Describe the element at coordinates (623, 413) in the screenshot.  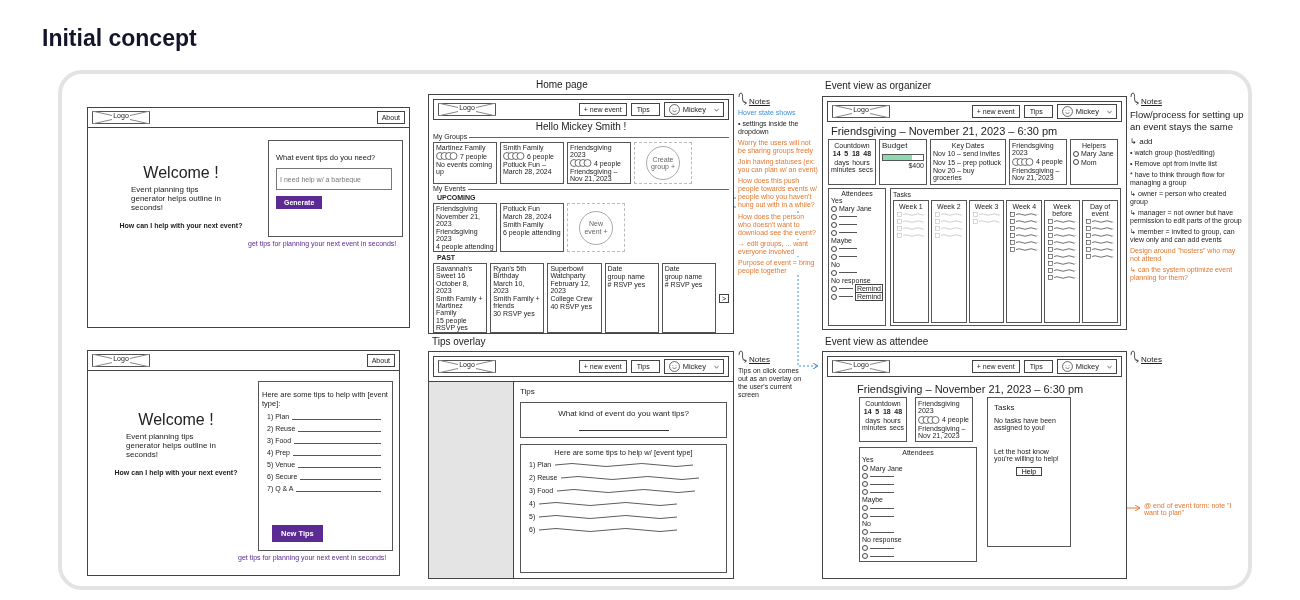
I see `question-text: What kind of event do you want tips?` at that location.